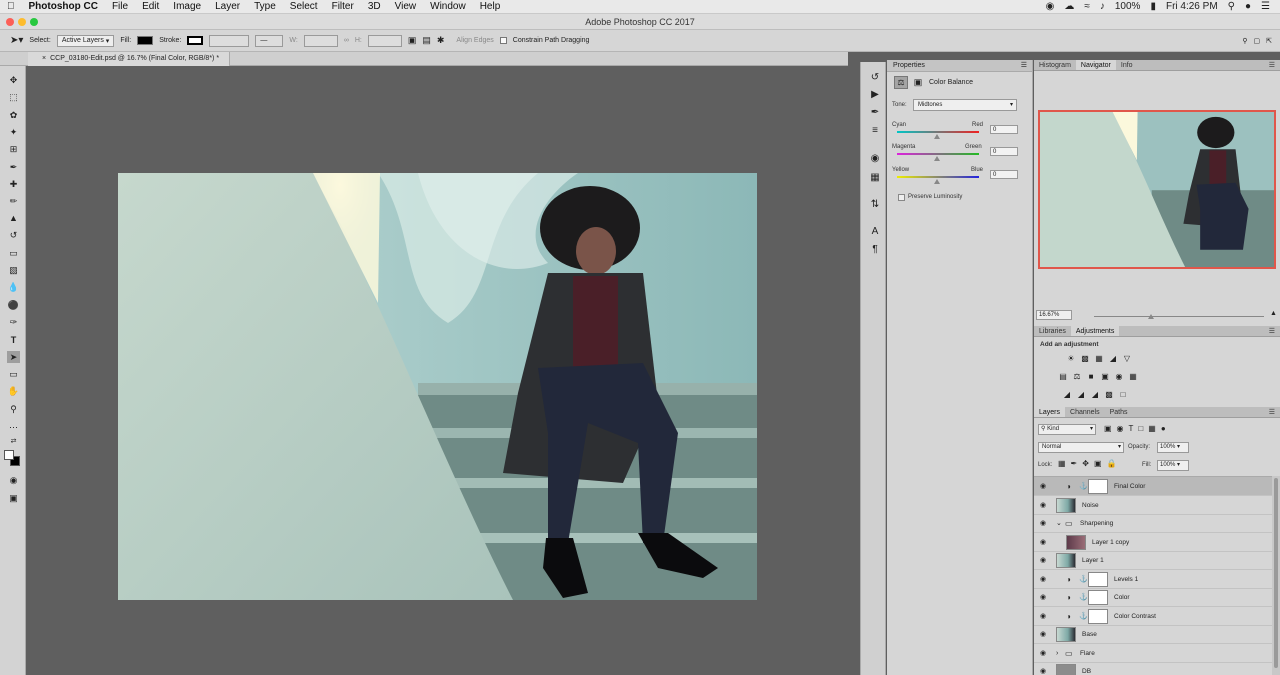 Image resolution: width=1280 pixels, height=675 pixels. I want to click on curves-icon: ▦, so click(1099, 358).